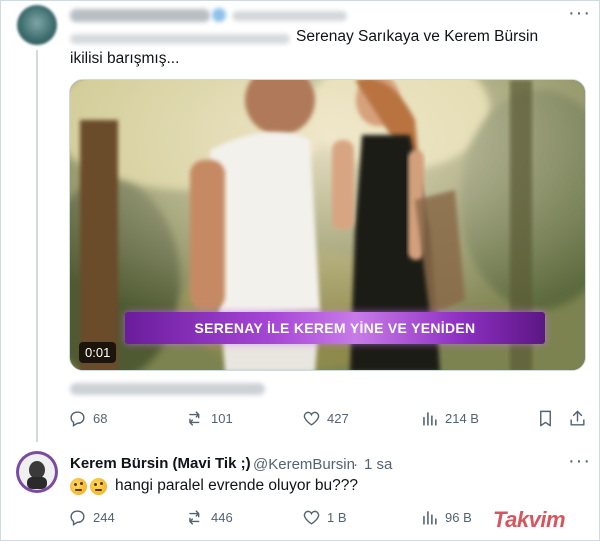  What do you see at coordinates (209, 517) in the screenshot?
I see `retweet-button: 446` at bounding box center [209, 517].